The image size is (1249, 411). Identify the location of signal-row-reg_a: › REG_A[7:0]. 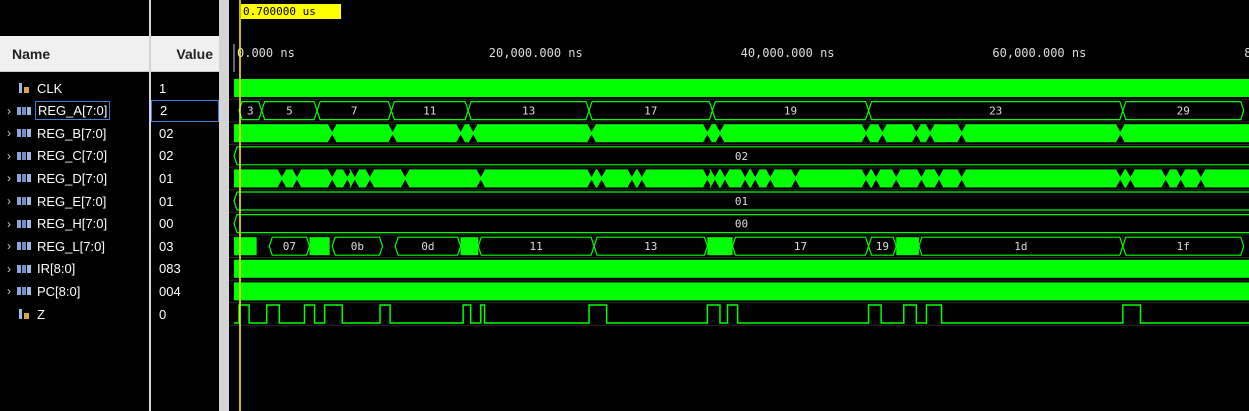
(74, 111).